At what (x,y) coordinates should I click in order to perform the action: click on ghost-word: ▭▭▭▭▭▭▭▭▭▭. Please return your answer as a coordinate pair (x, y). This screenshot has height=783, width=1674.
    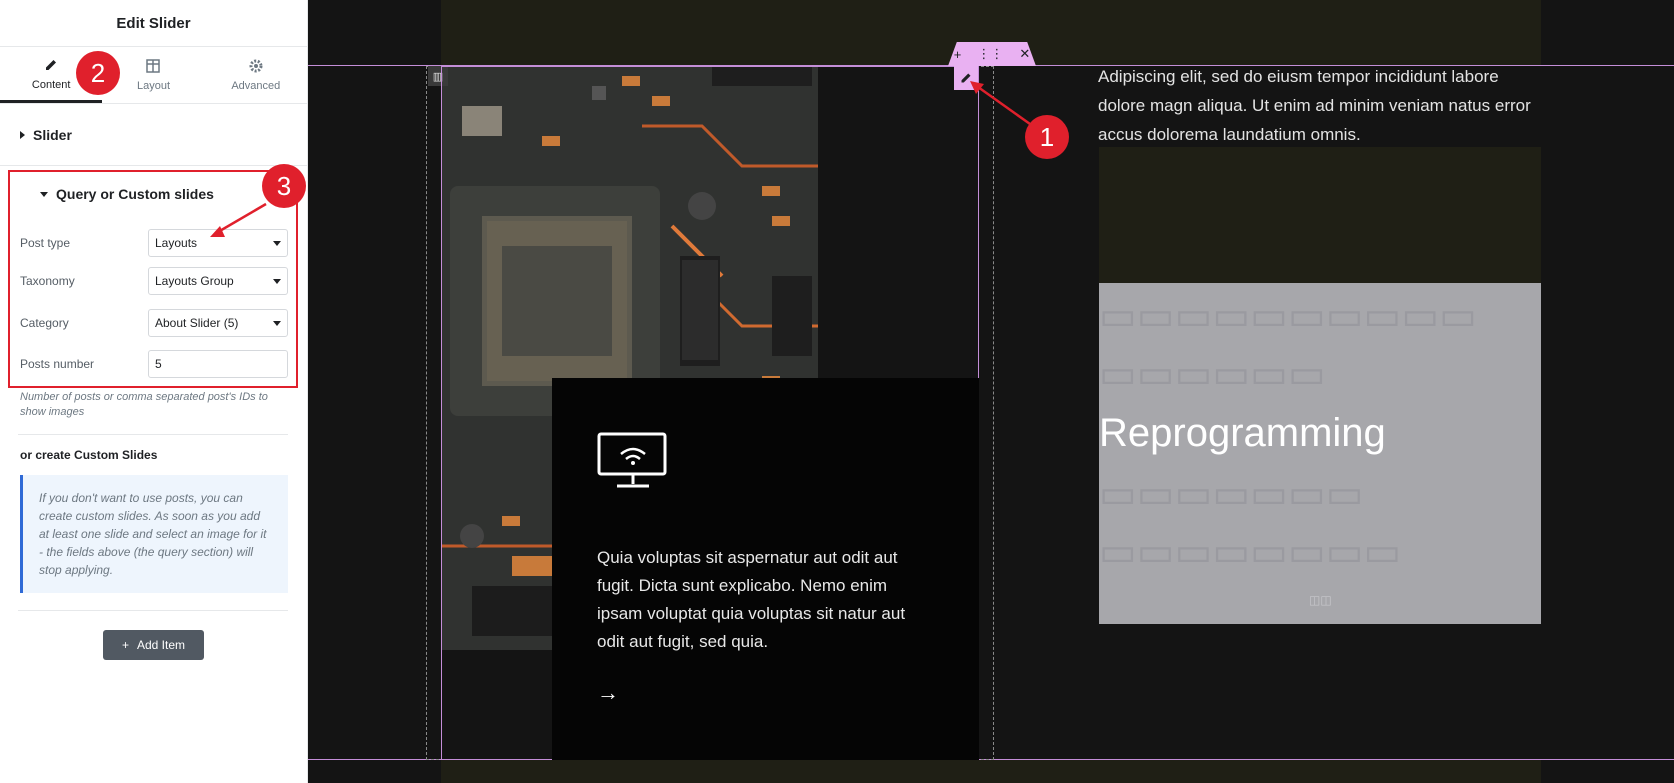
    Looking at the image, I should click on (1288, 316).